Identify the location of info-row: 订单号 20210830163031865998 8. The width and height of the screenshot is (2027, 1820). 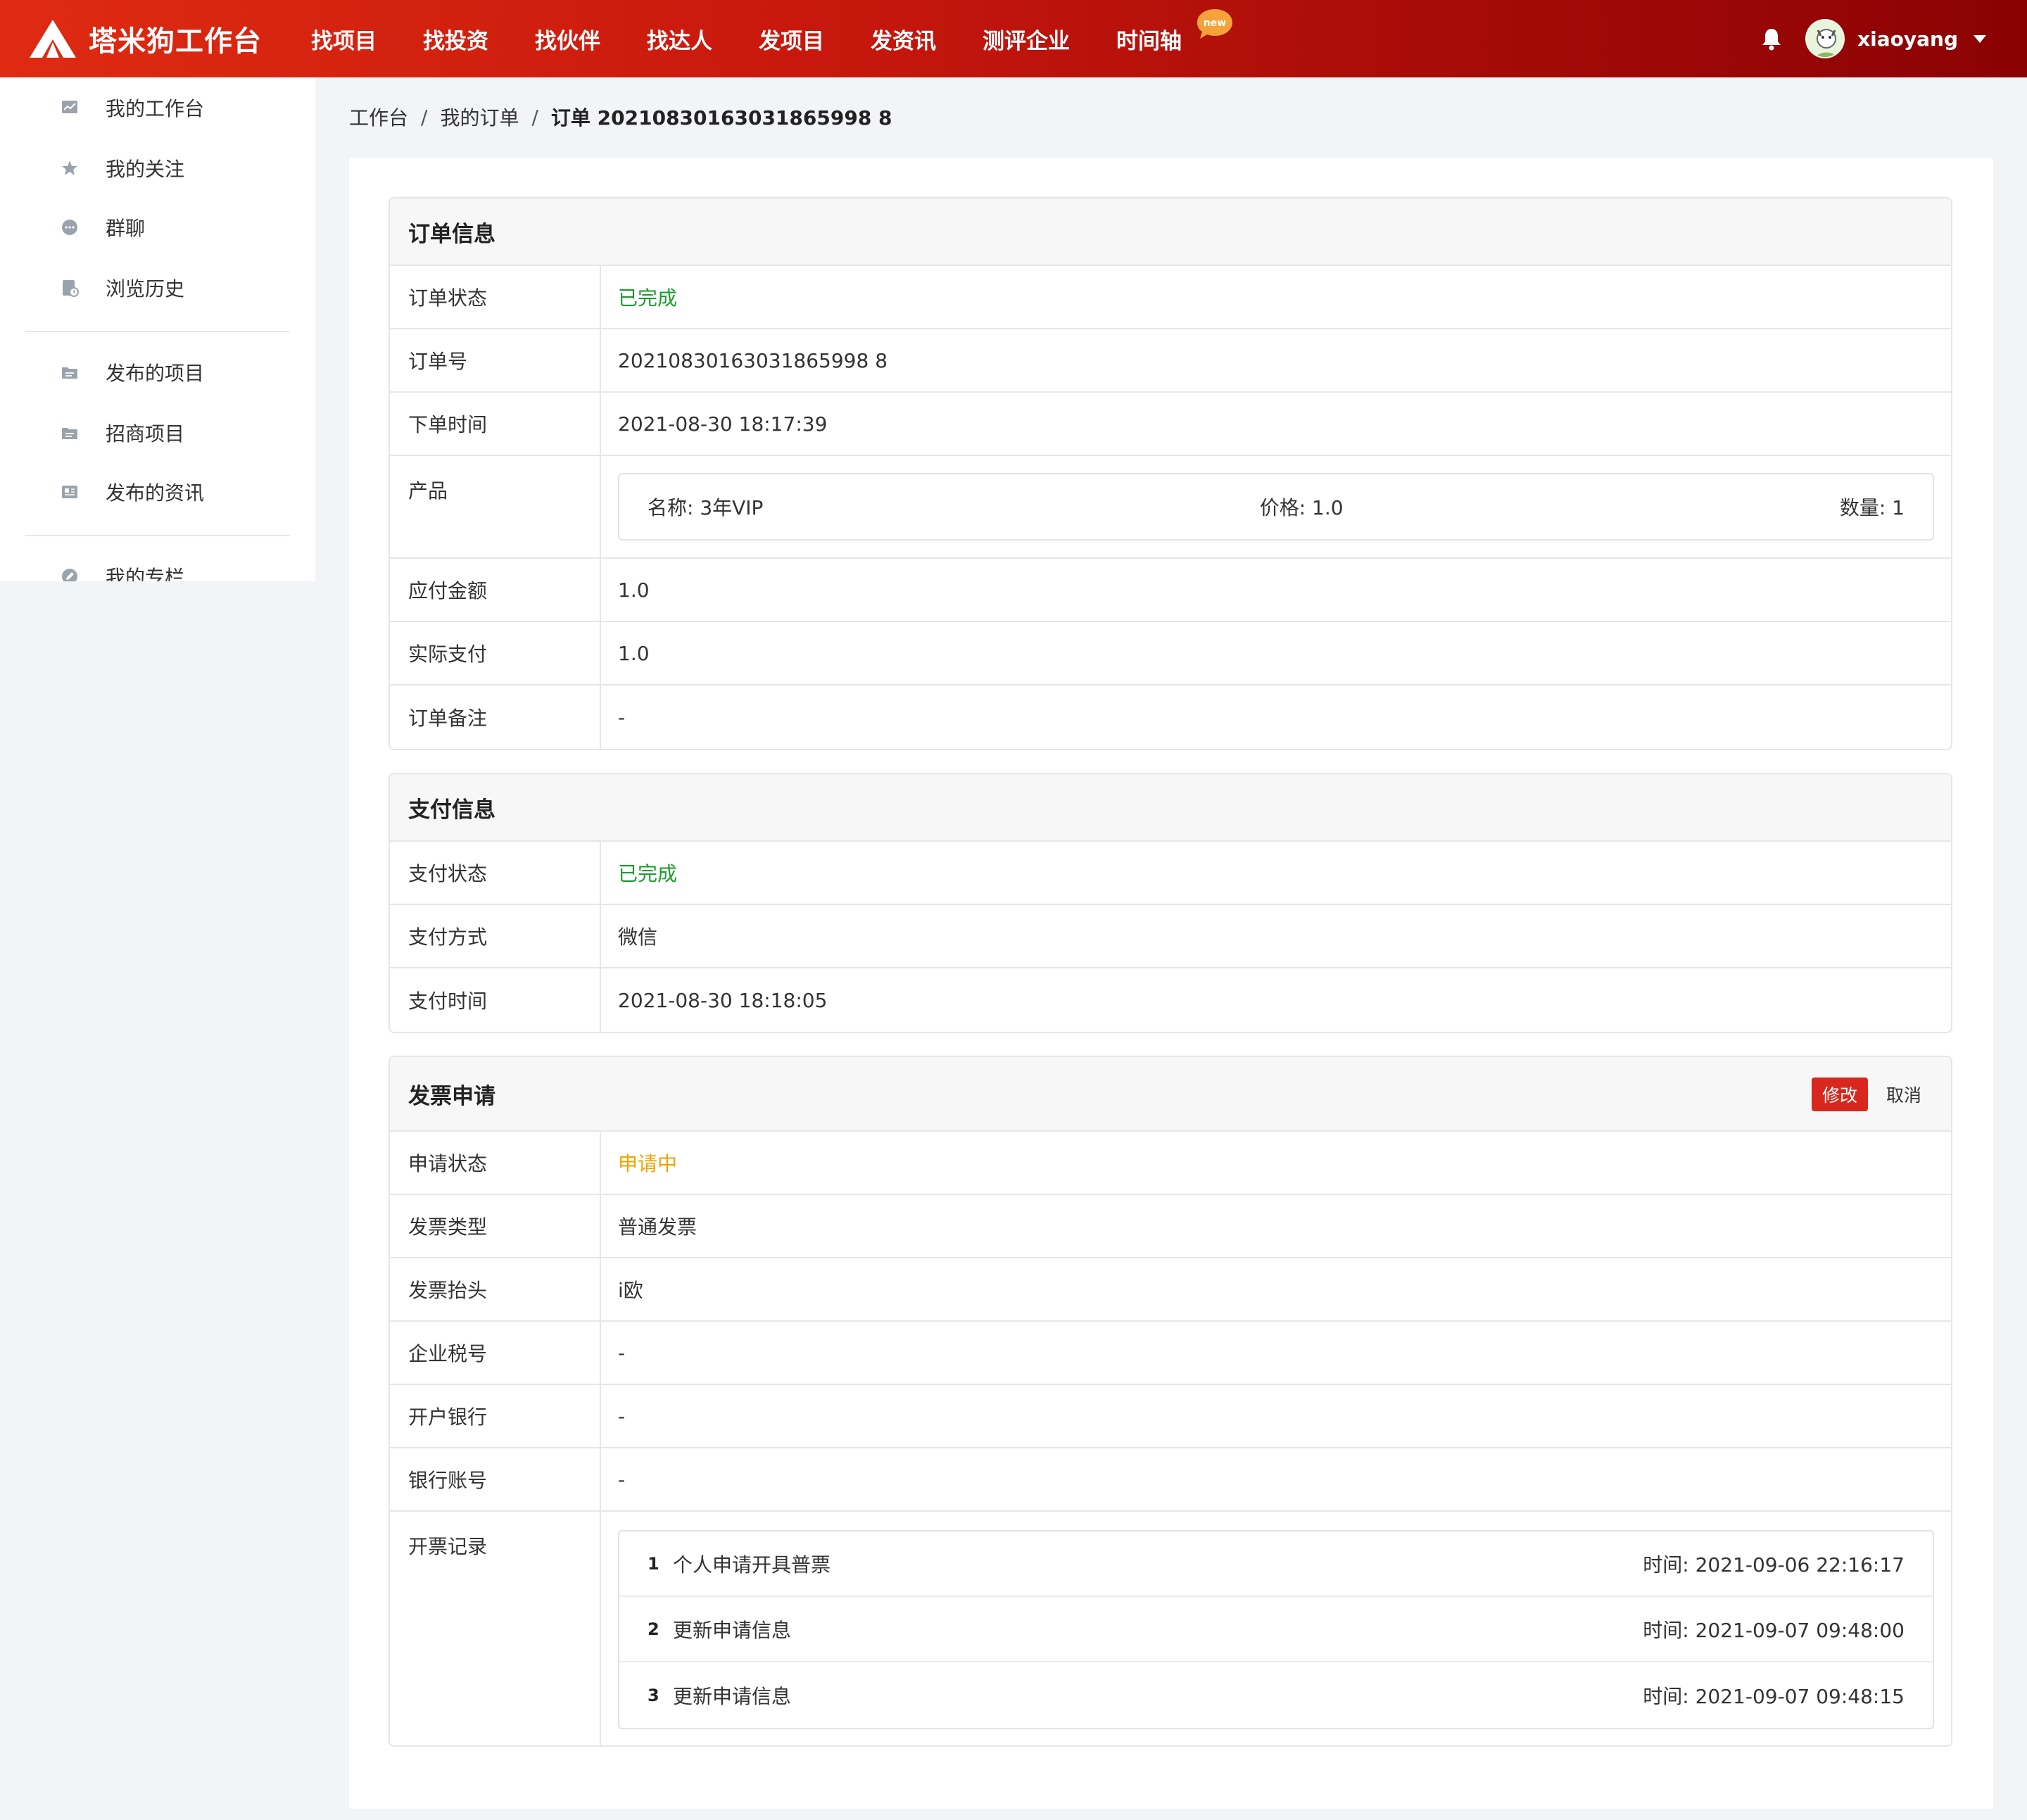
(1170, 361).